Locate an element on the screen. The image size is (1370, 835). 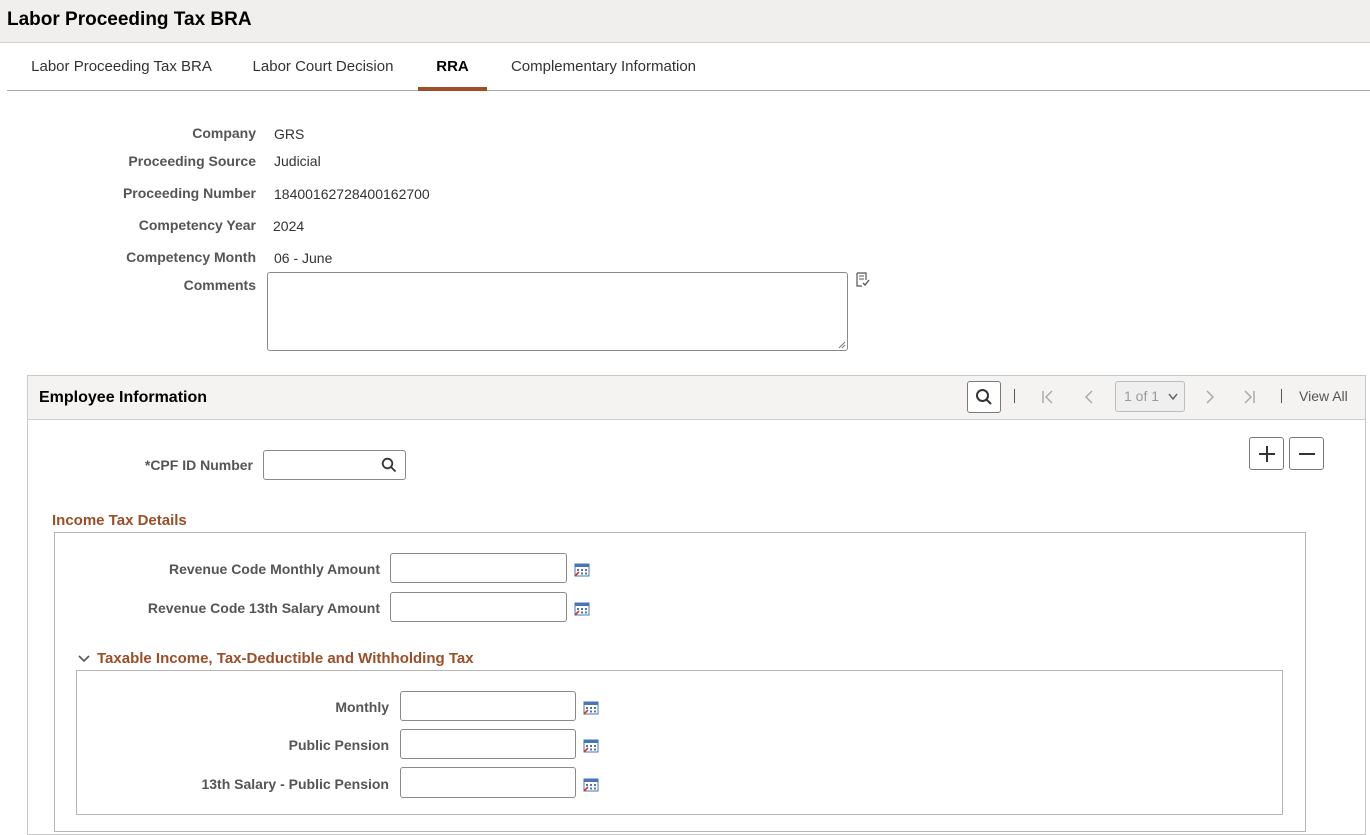
search-icon is located at coordinates (984, 397).